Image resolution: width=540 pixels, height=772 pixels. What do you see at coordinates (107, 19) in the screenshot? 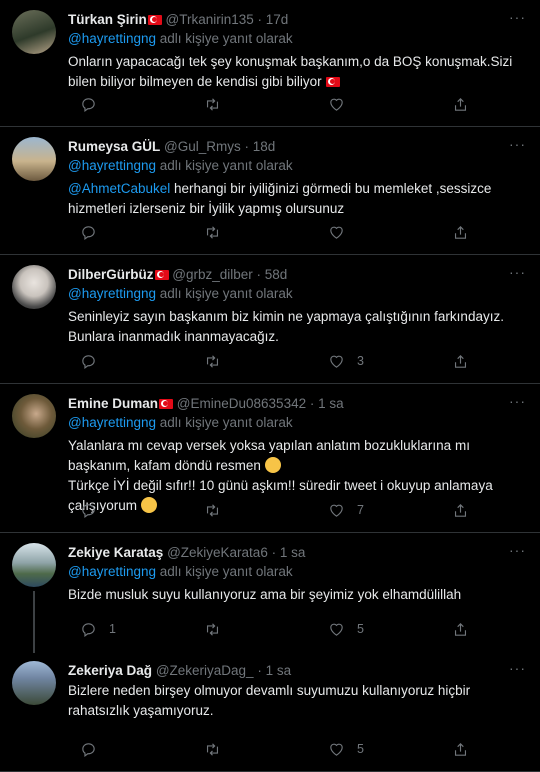
I see `author-name: Türkan Şirin` at bounding box center [107, 19].